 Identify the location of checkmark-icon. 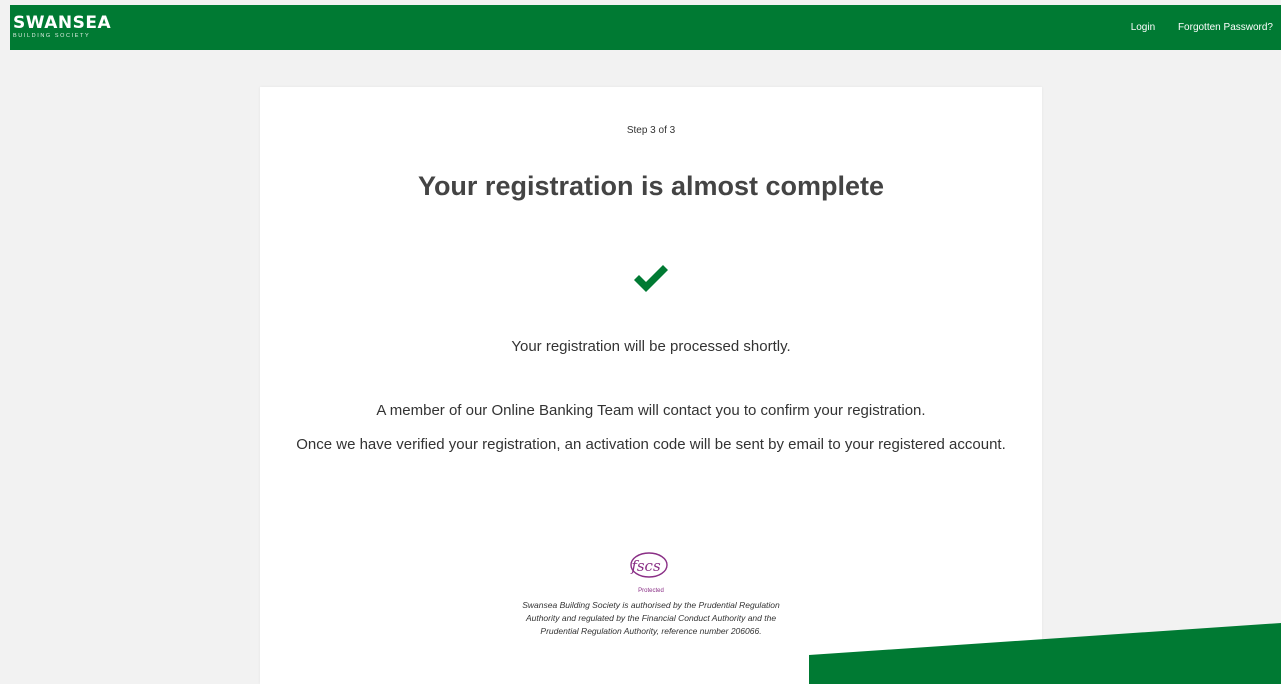
(651, 278).